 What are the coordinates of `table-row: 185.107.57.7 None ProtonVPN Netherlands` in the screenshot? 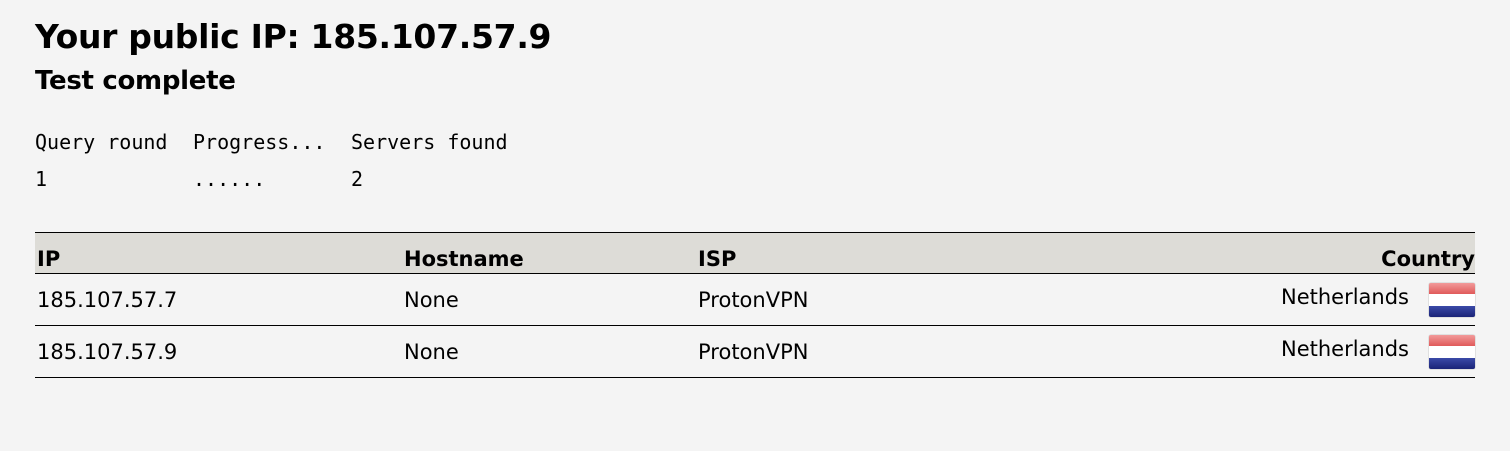 It's located at (755, 300).